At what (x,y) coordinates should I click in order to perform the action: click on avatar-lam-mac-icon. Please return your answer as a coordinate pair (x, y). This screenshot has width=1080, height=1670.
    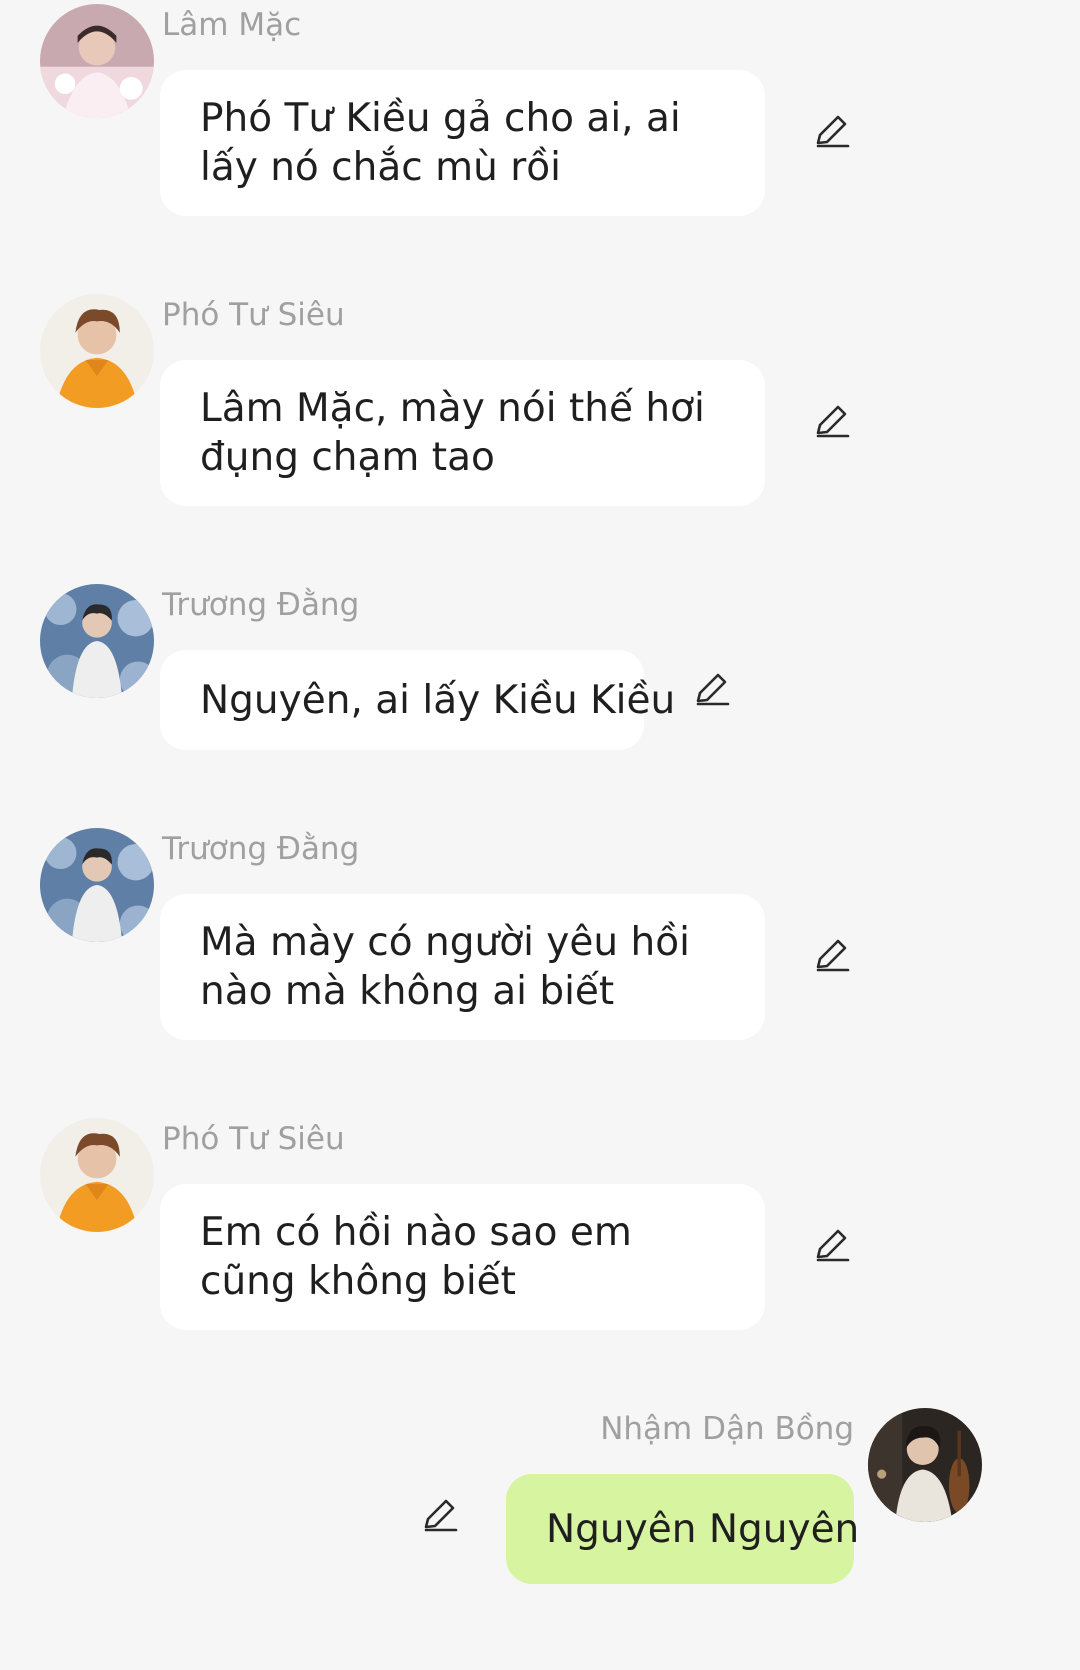
    Looking at the image, I should click on (97, 61).